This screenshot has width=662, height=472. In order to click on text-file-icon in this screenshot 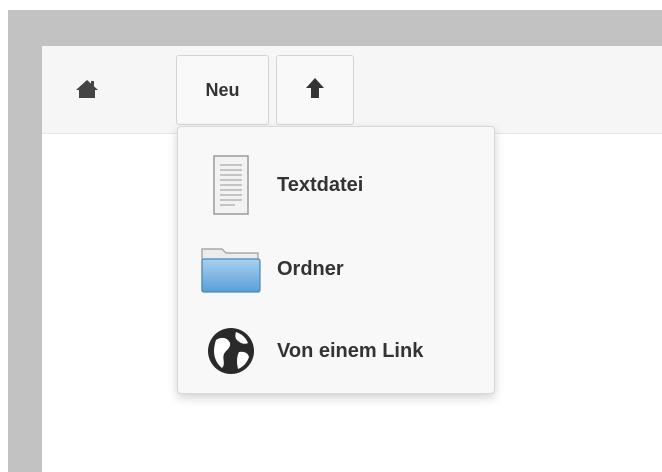, I will do `click(231, 185)`.